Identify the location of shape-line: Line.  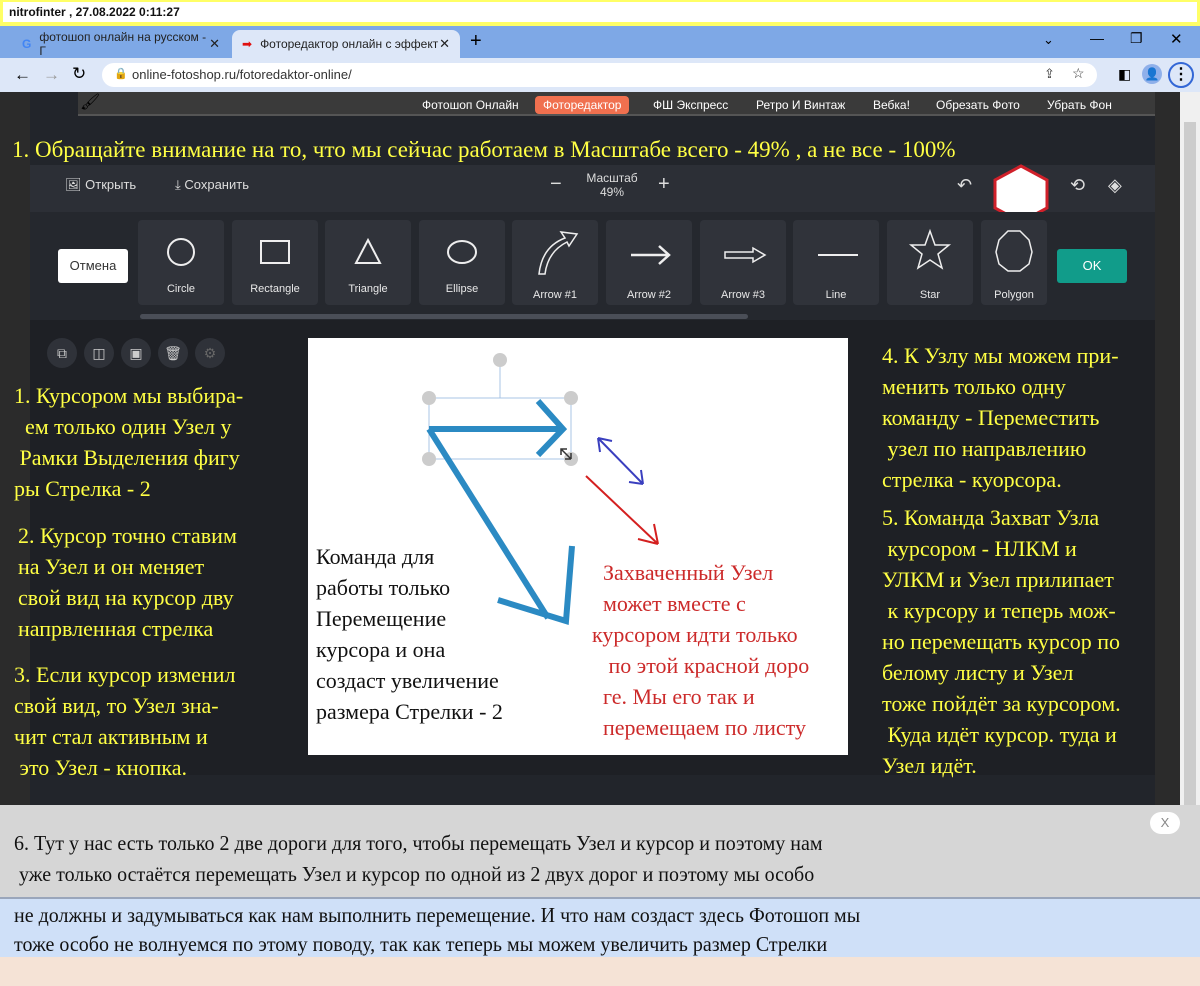
(836, 262).